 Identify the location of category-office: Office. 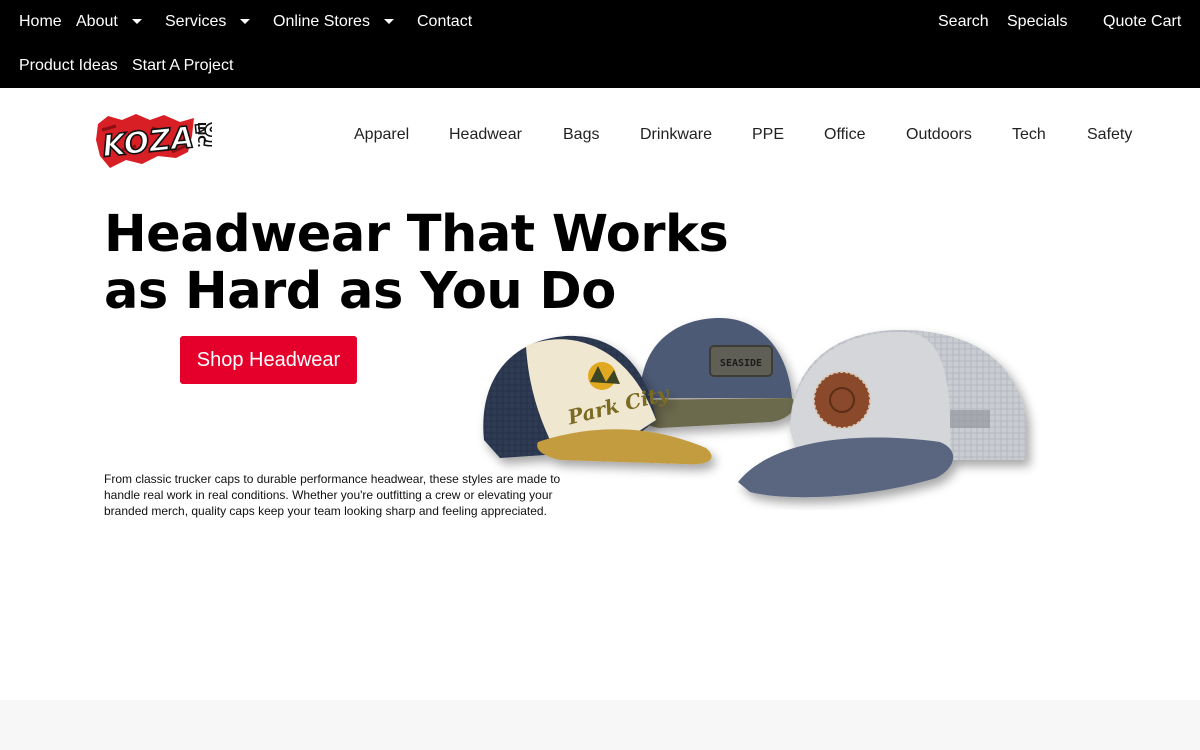
(845, 135).